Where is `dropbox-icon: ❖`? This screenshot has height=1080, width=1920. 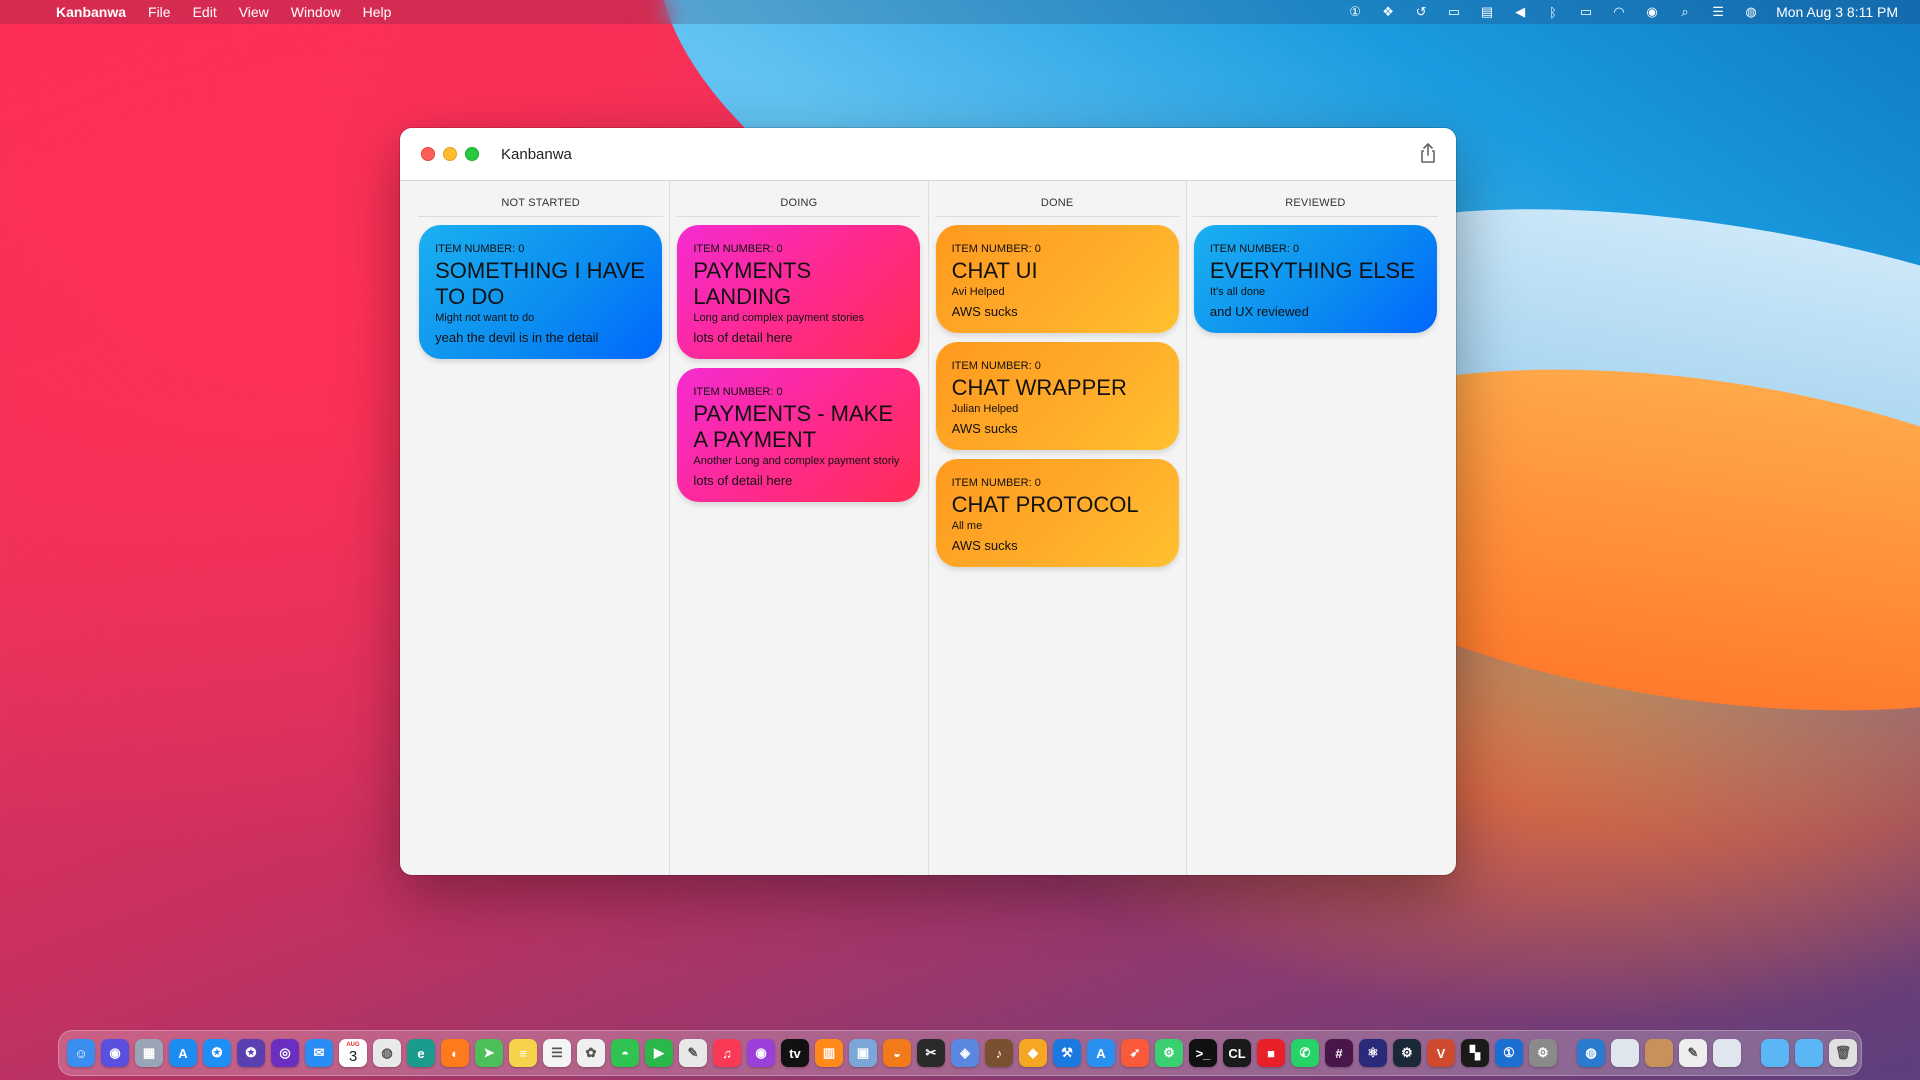 dropbox-icon: ❖ is located at coordinates (1388, 11).